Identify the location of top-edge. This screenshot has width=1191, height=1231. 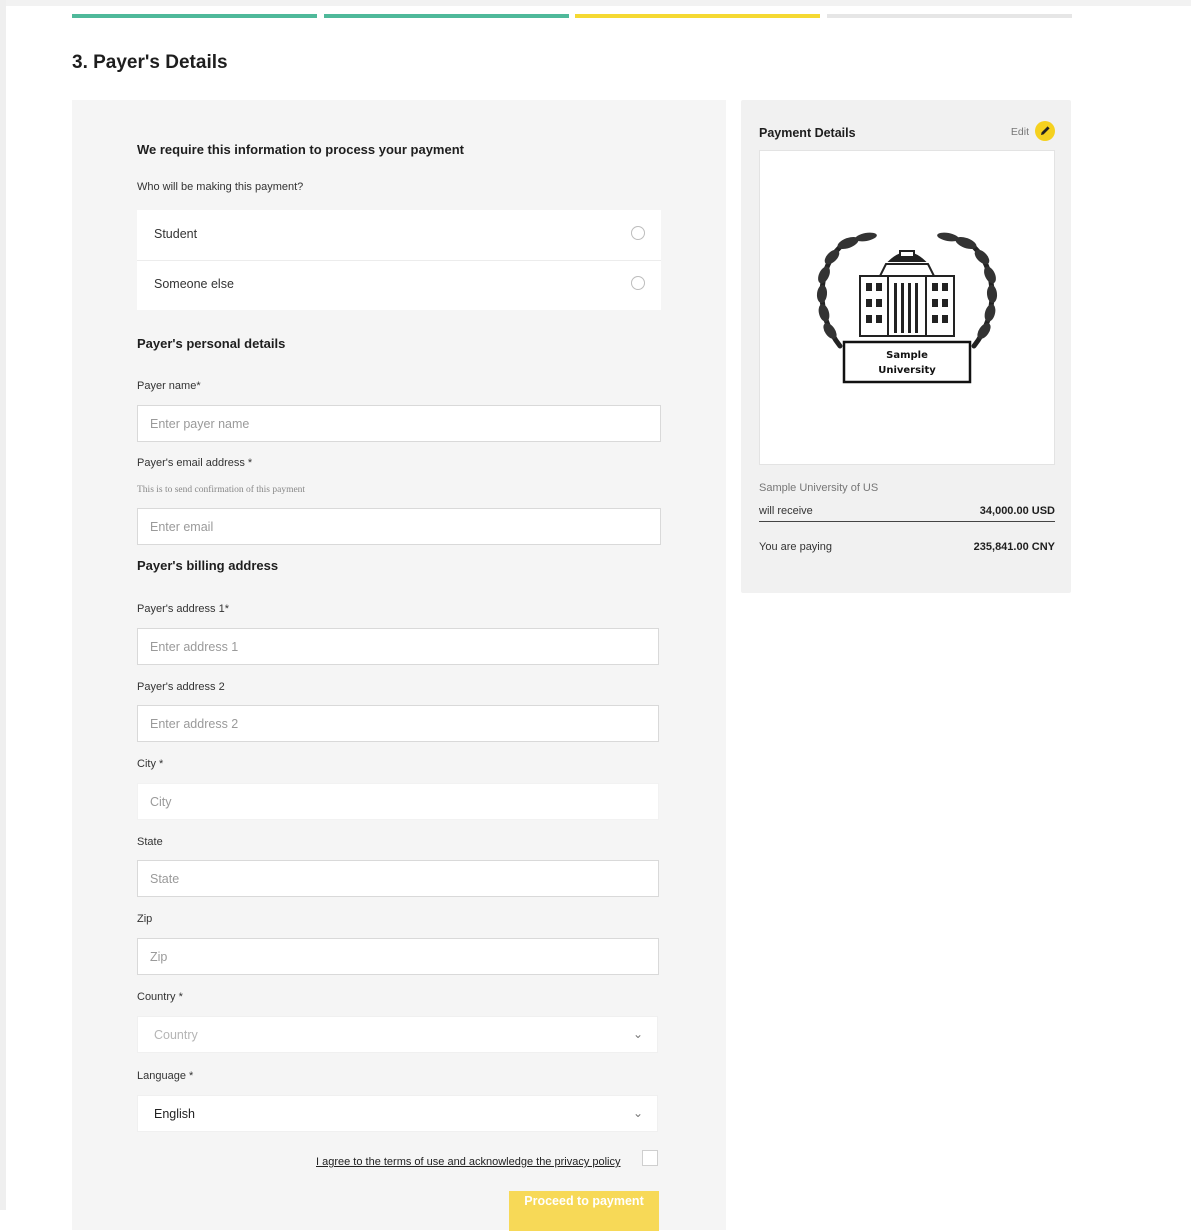
(595, 3).